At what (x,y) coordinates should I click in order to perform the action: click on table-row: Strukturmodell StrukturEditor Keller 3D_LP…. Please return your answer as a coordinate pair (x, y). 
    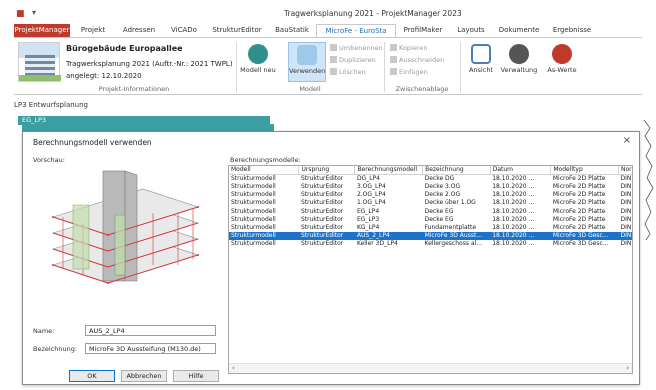
    Looking at the image, I should click on (431, 244).